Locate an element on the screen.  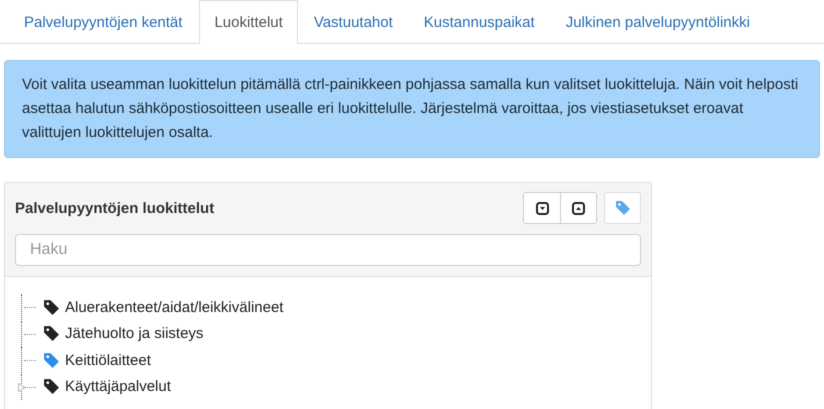
expand-all-button is located at coordinates (541, 208).